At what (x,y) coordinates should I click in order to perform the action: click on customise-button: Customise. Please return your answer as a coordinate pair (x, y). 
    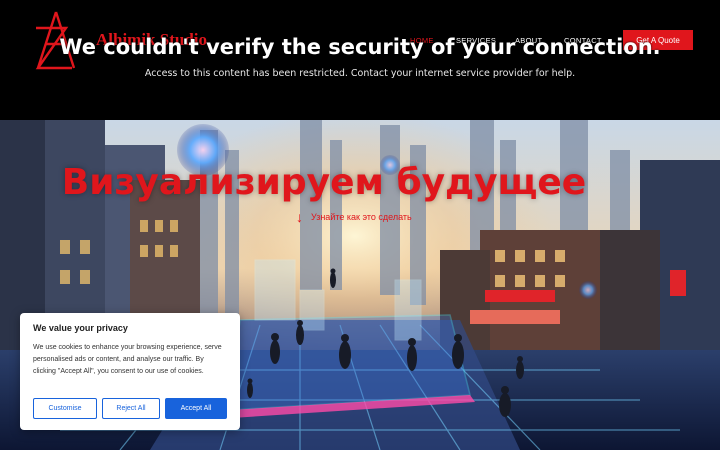
    Looking at the image, I should click on (65, 408).